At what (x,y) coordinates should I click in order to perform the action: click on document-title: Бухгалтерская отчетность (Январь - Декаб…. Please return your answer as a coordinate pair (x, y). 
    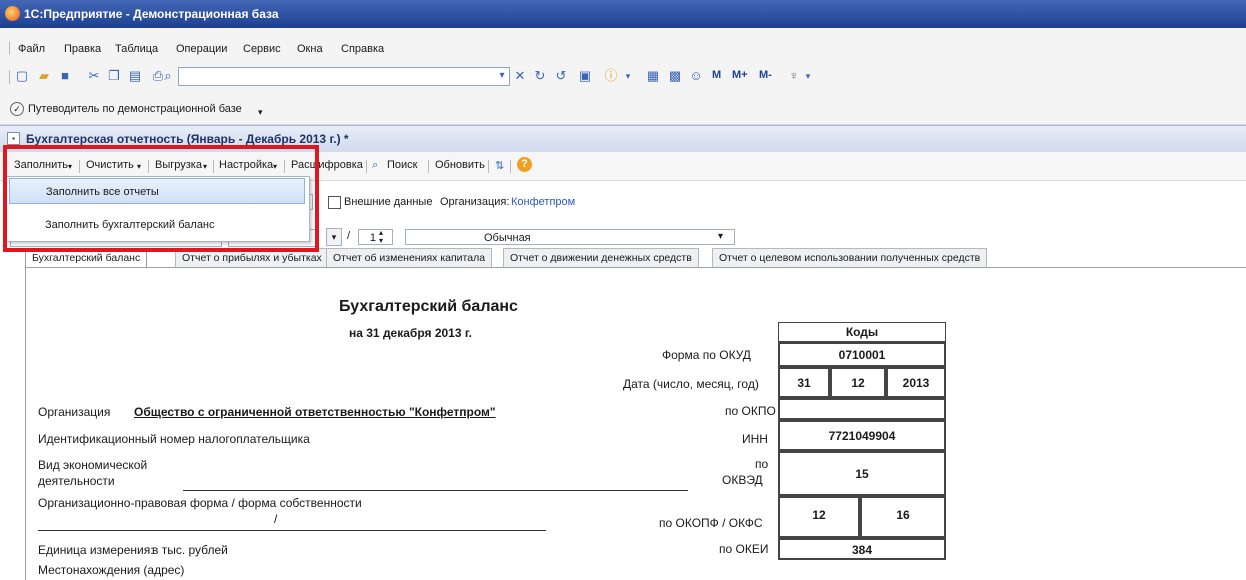
    Looking at the image, I should click on (187, 139).